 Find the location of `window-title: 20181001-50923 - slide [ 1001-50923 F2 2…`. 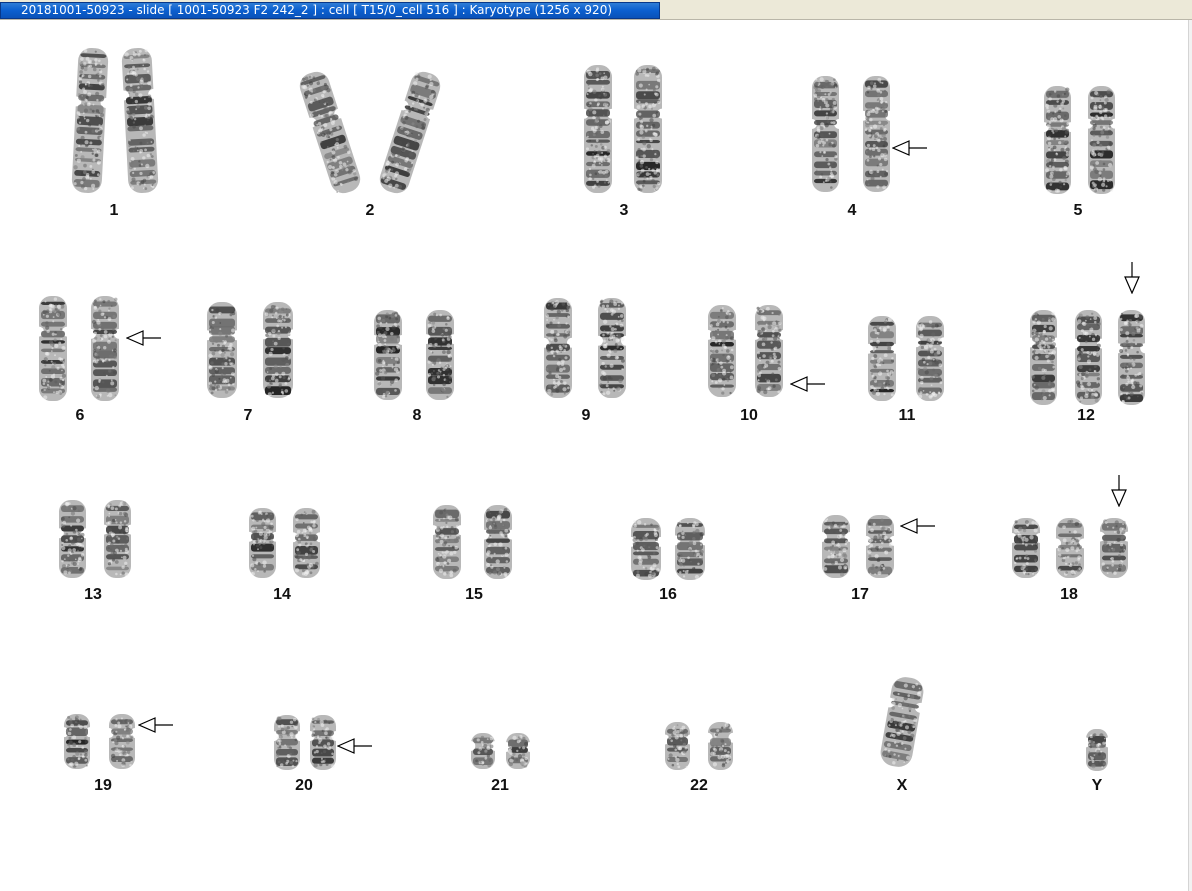

window-title: 20181001-50923 - slide [ 1001-50923 F2 2… is located at coordinates (317, 10).